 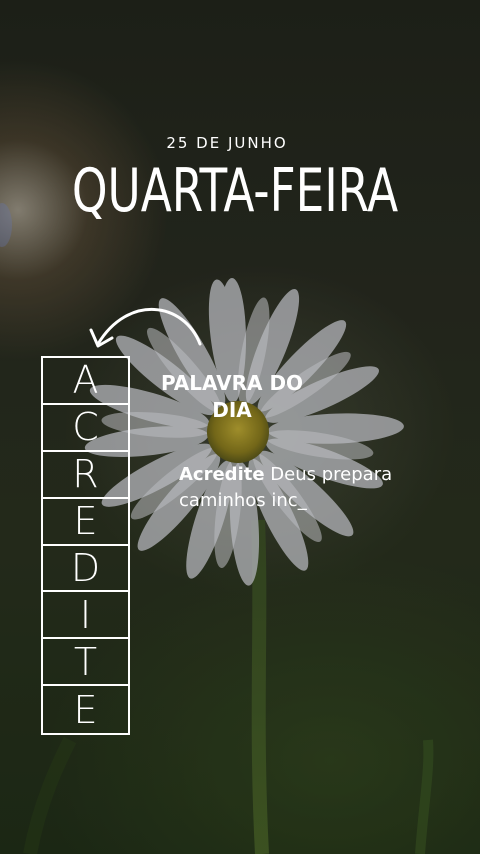 I want to click on letter-box: T, so click(x=85, y=663).